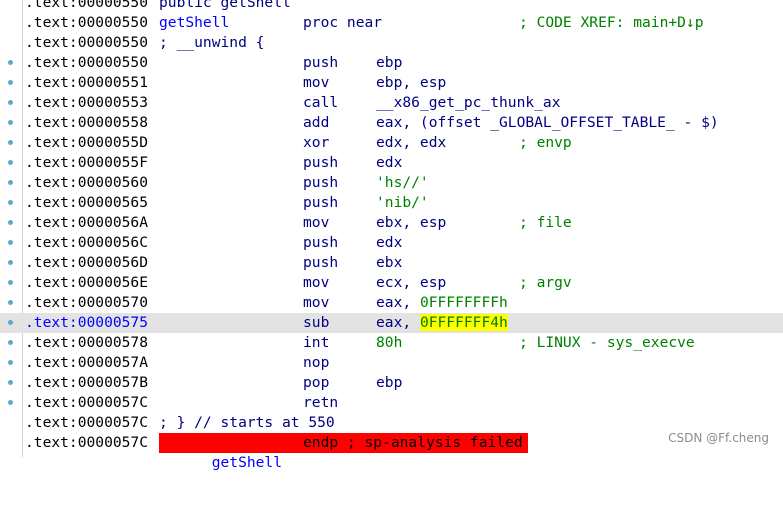 This screenshot has width=783, height=513. I want to click on operands: ebp, so click(389, 62).